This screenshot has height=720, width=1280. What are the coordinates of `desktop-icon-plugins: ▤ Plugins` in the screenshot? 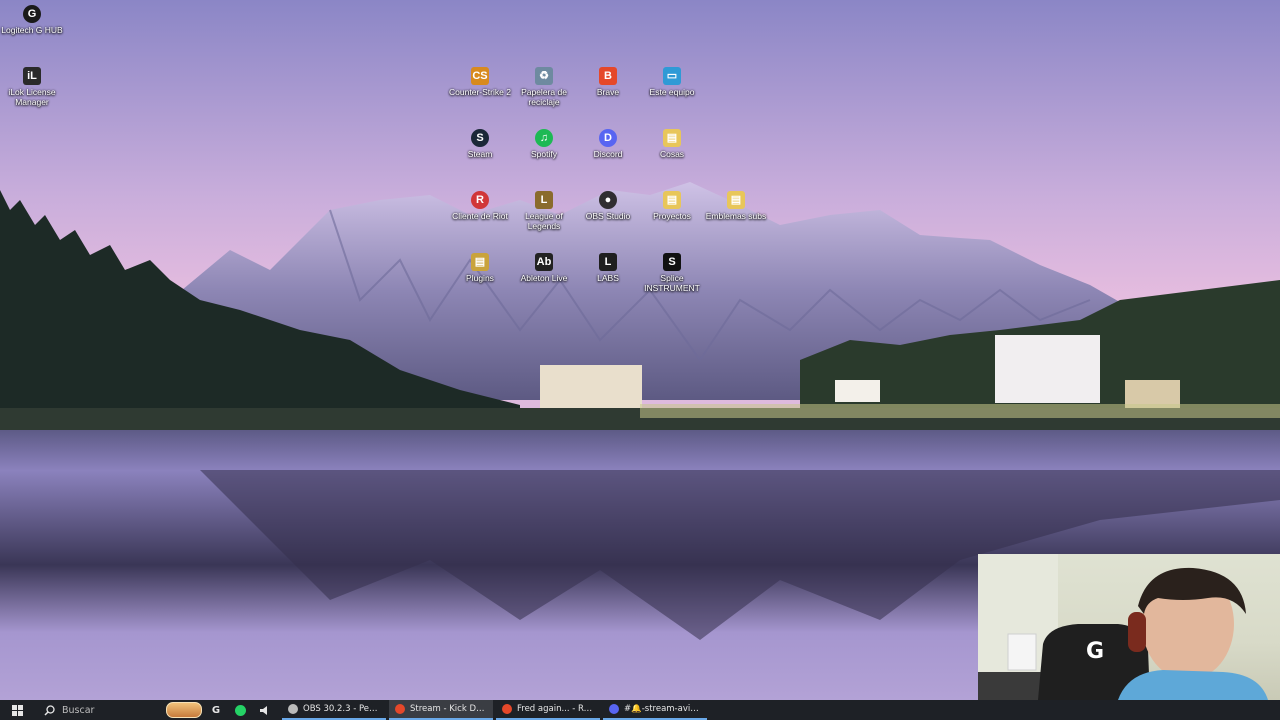 It's located at (480, 268).